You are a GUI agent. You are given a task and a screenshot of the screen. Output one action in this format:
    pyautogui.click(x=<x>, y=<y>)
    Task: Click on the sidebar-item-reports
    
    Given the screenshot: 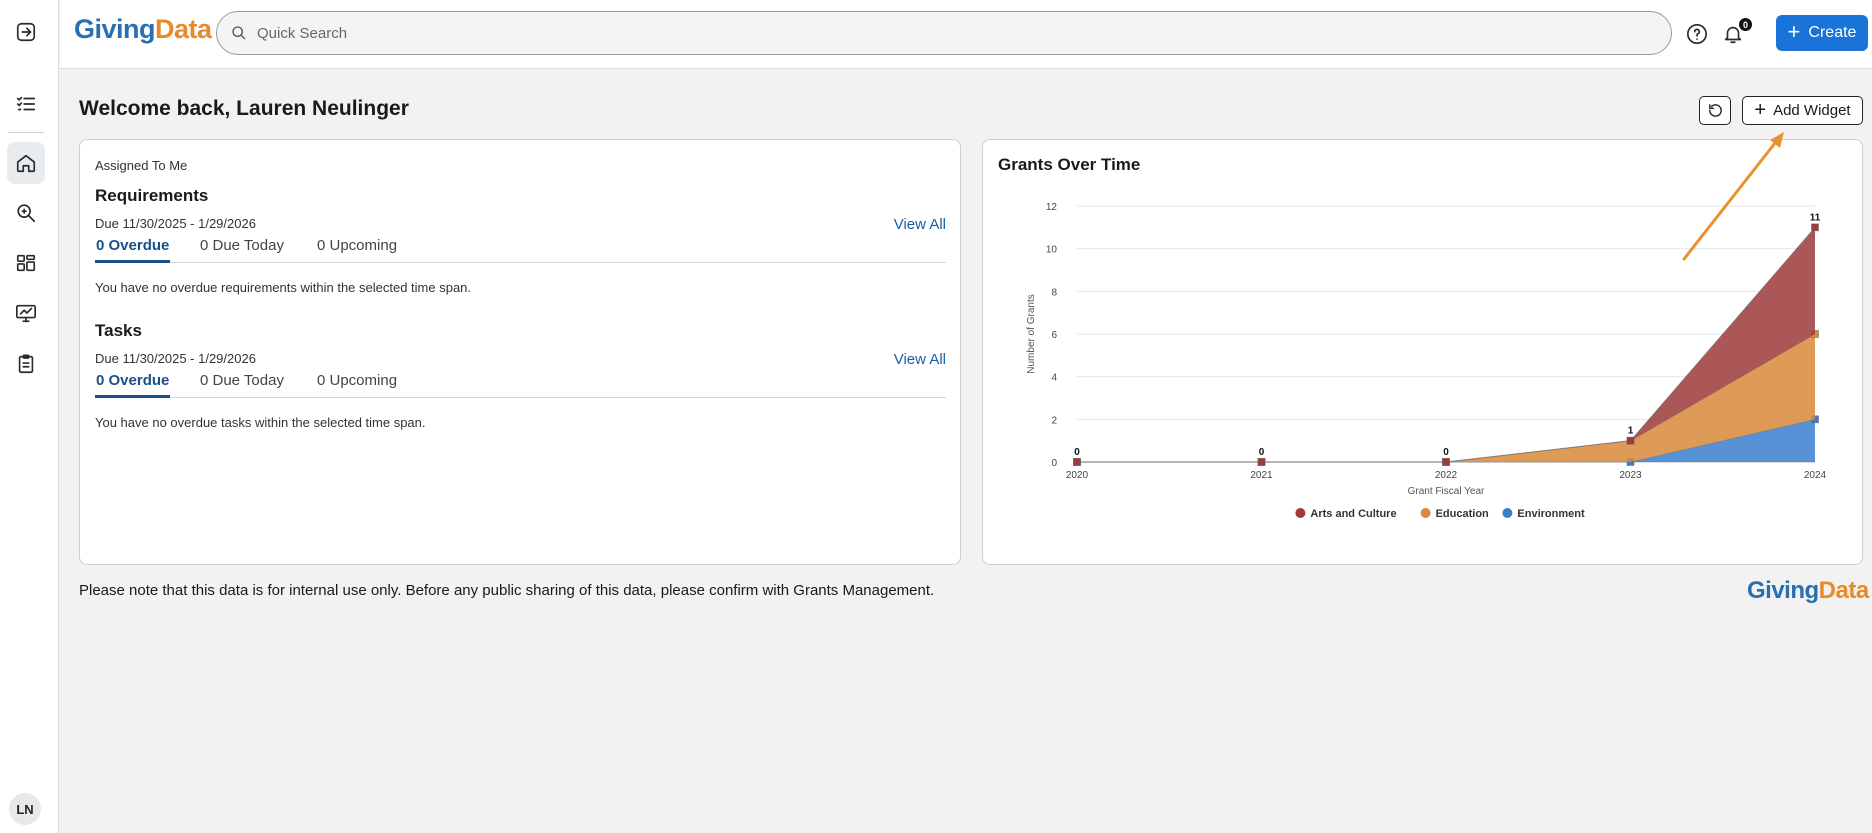 What is the action you would take?
    pyautogui.click(x=26, y=313)
    